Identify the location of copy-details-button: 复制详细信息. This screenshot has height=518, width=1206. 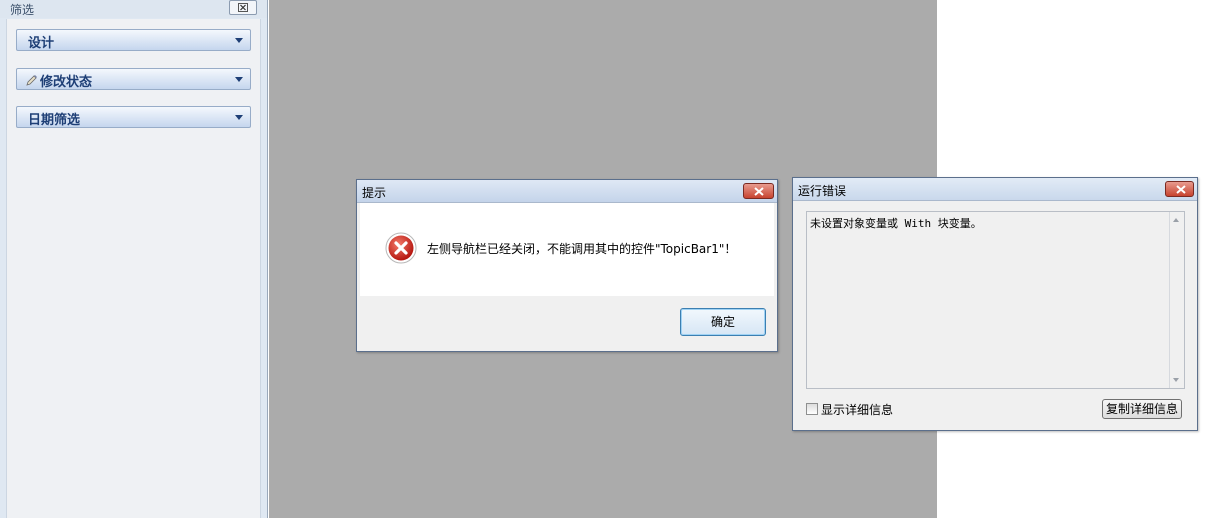
(1142, 409).